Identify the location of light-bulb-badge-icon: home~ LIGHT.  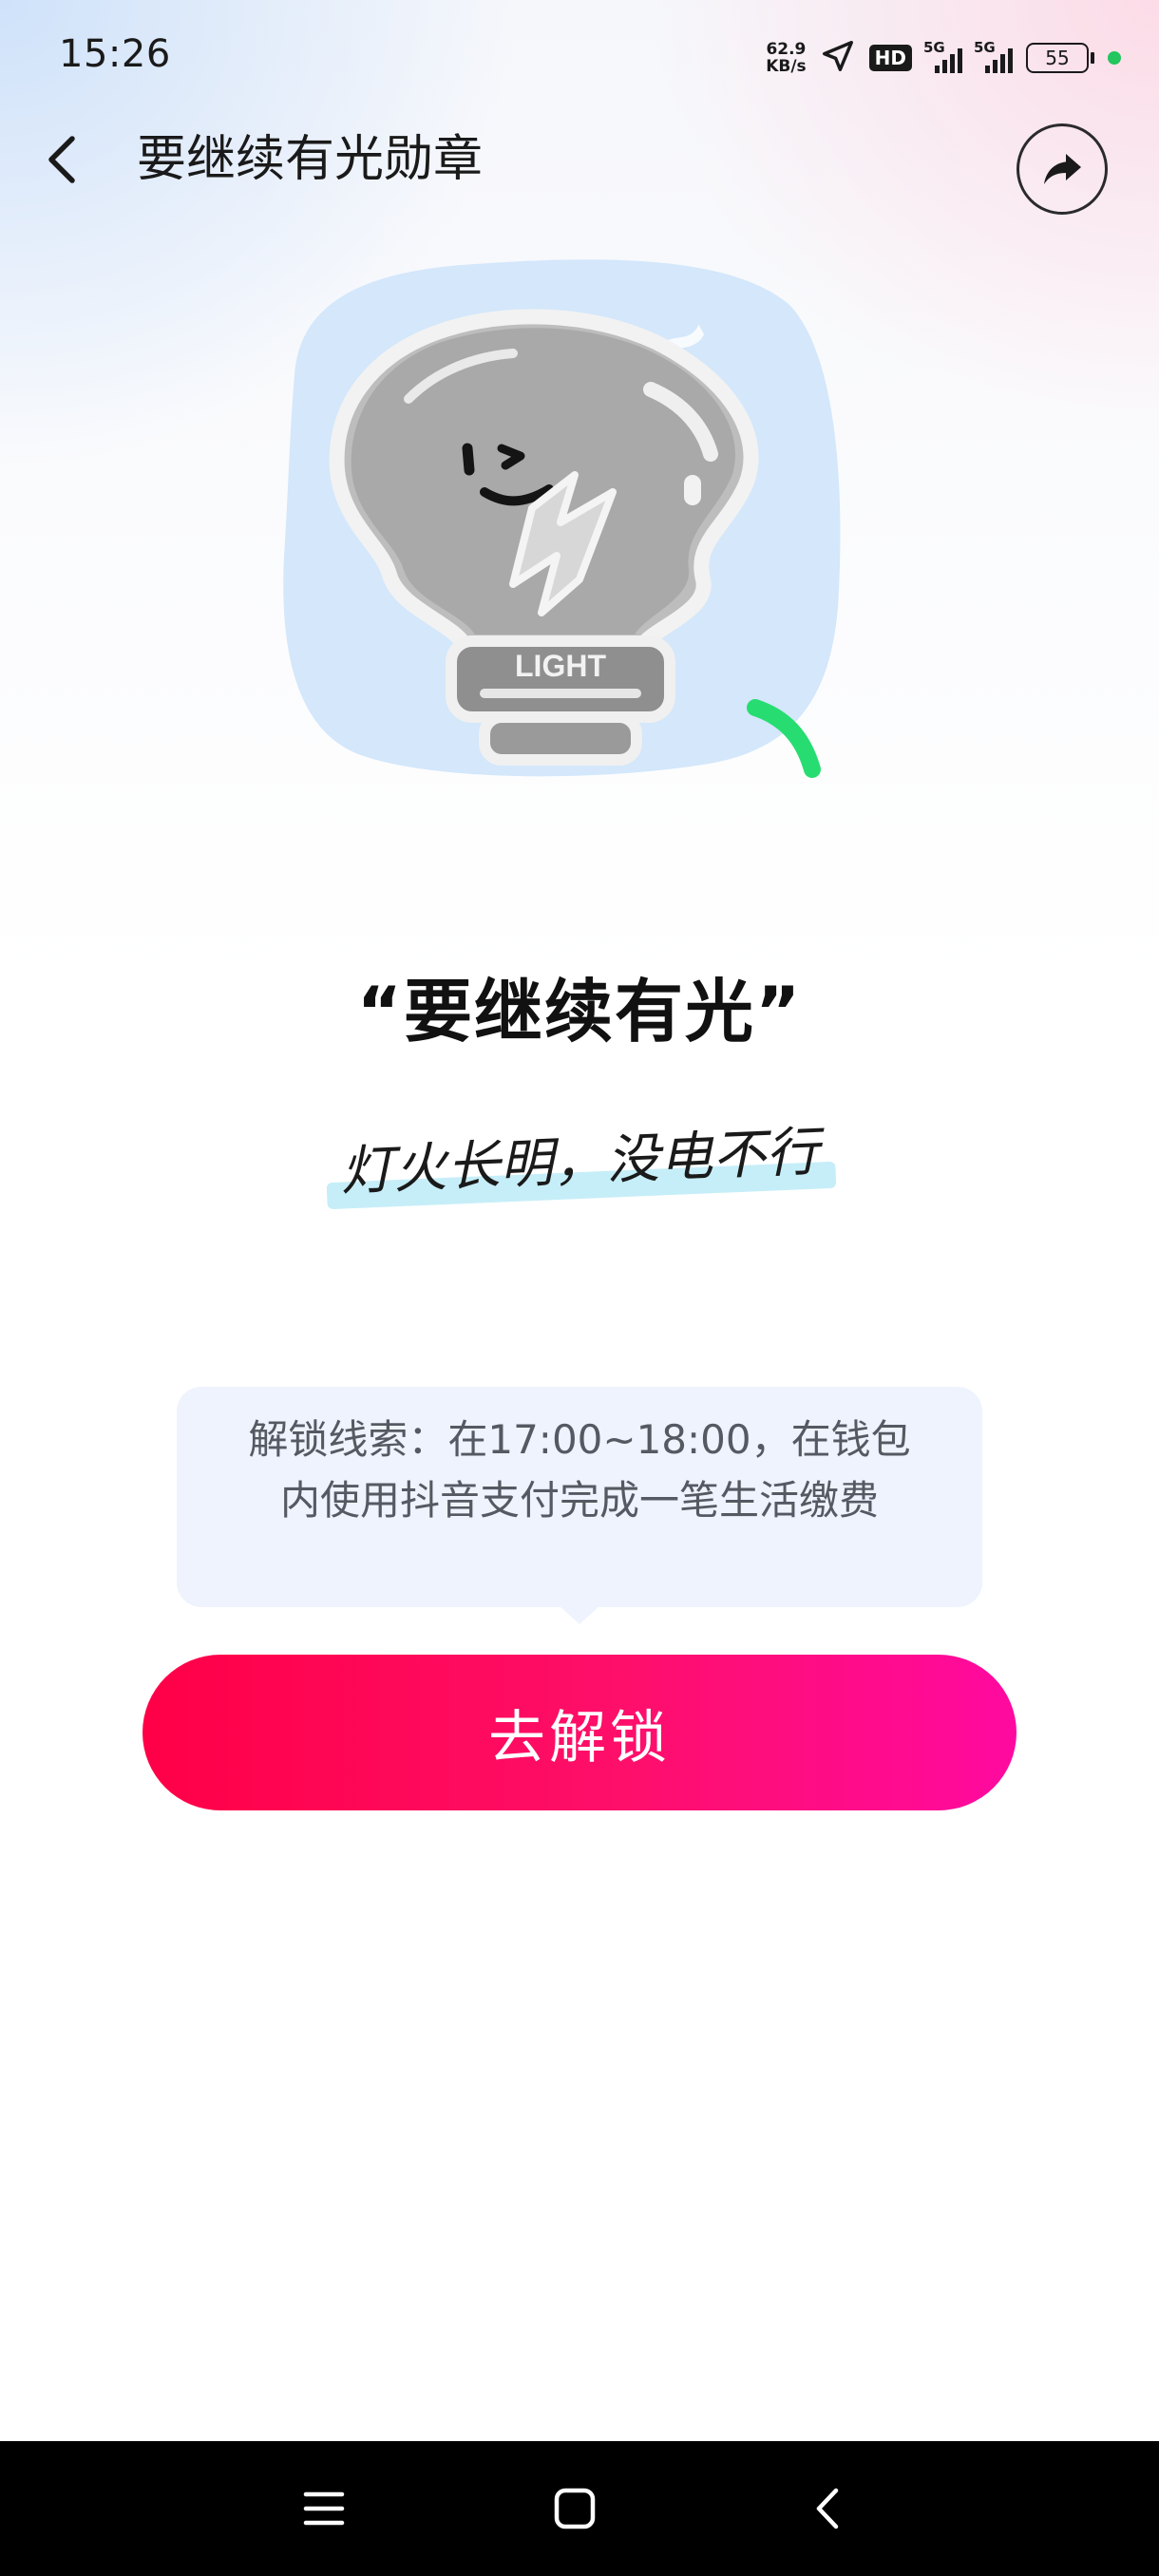
(562, 518).